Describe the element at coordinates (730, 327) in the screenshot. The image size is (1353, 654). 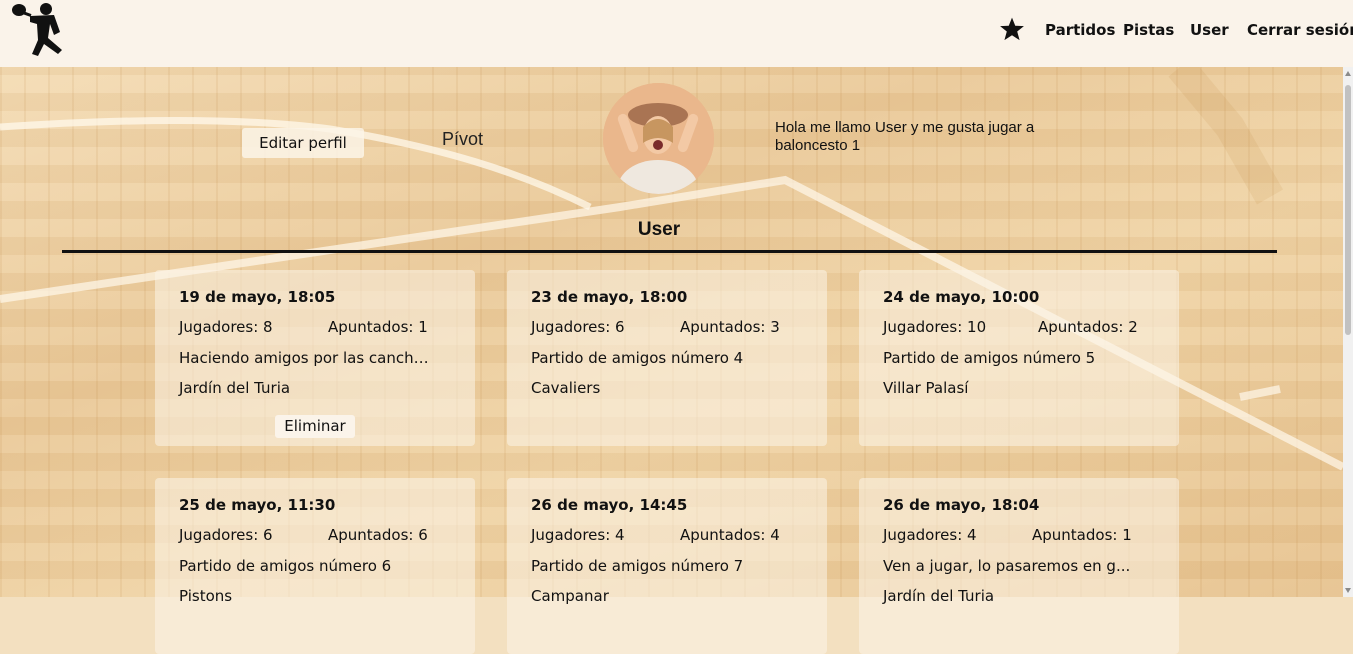
I see `match-signed-up: Apuntados: 3` at that location.